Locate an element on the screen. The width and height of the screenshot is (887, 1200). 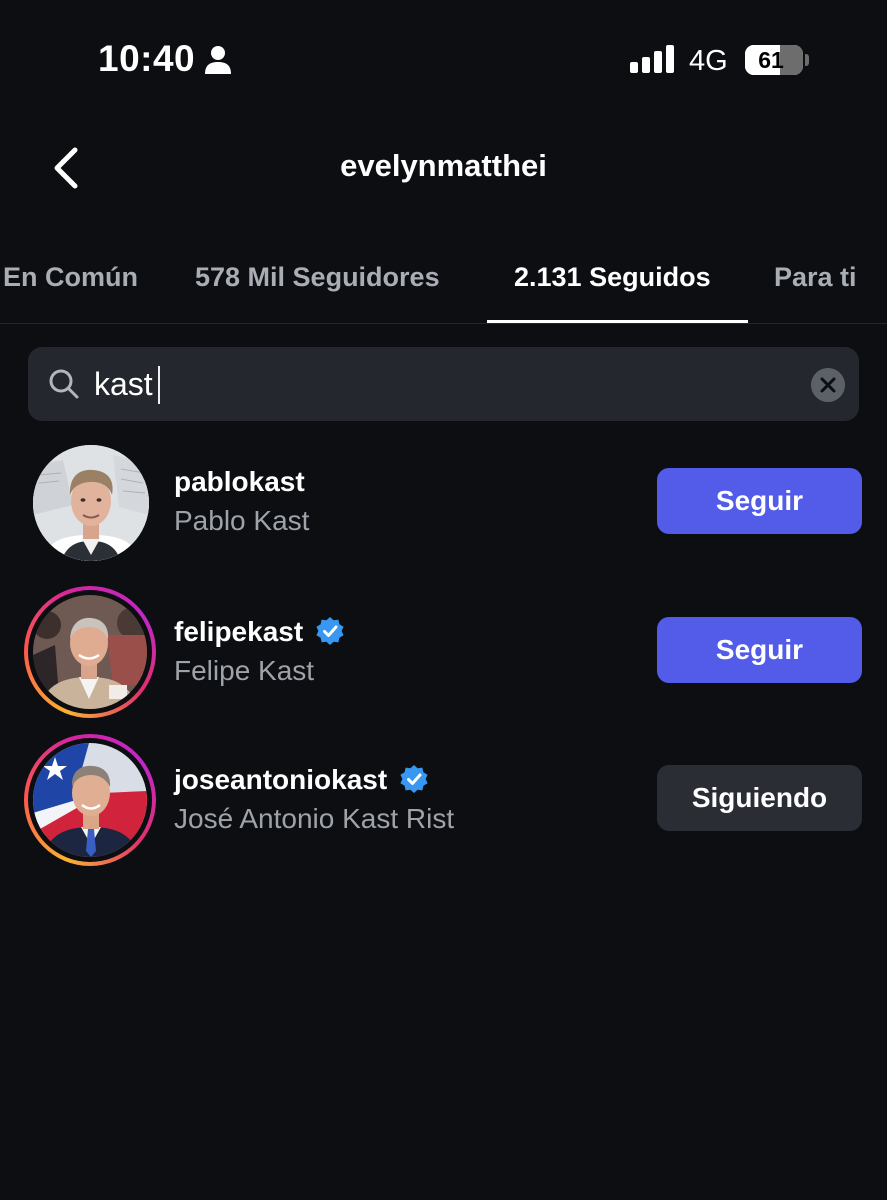
avatar-wrap is located at coordinates (90, 504).